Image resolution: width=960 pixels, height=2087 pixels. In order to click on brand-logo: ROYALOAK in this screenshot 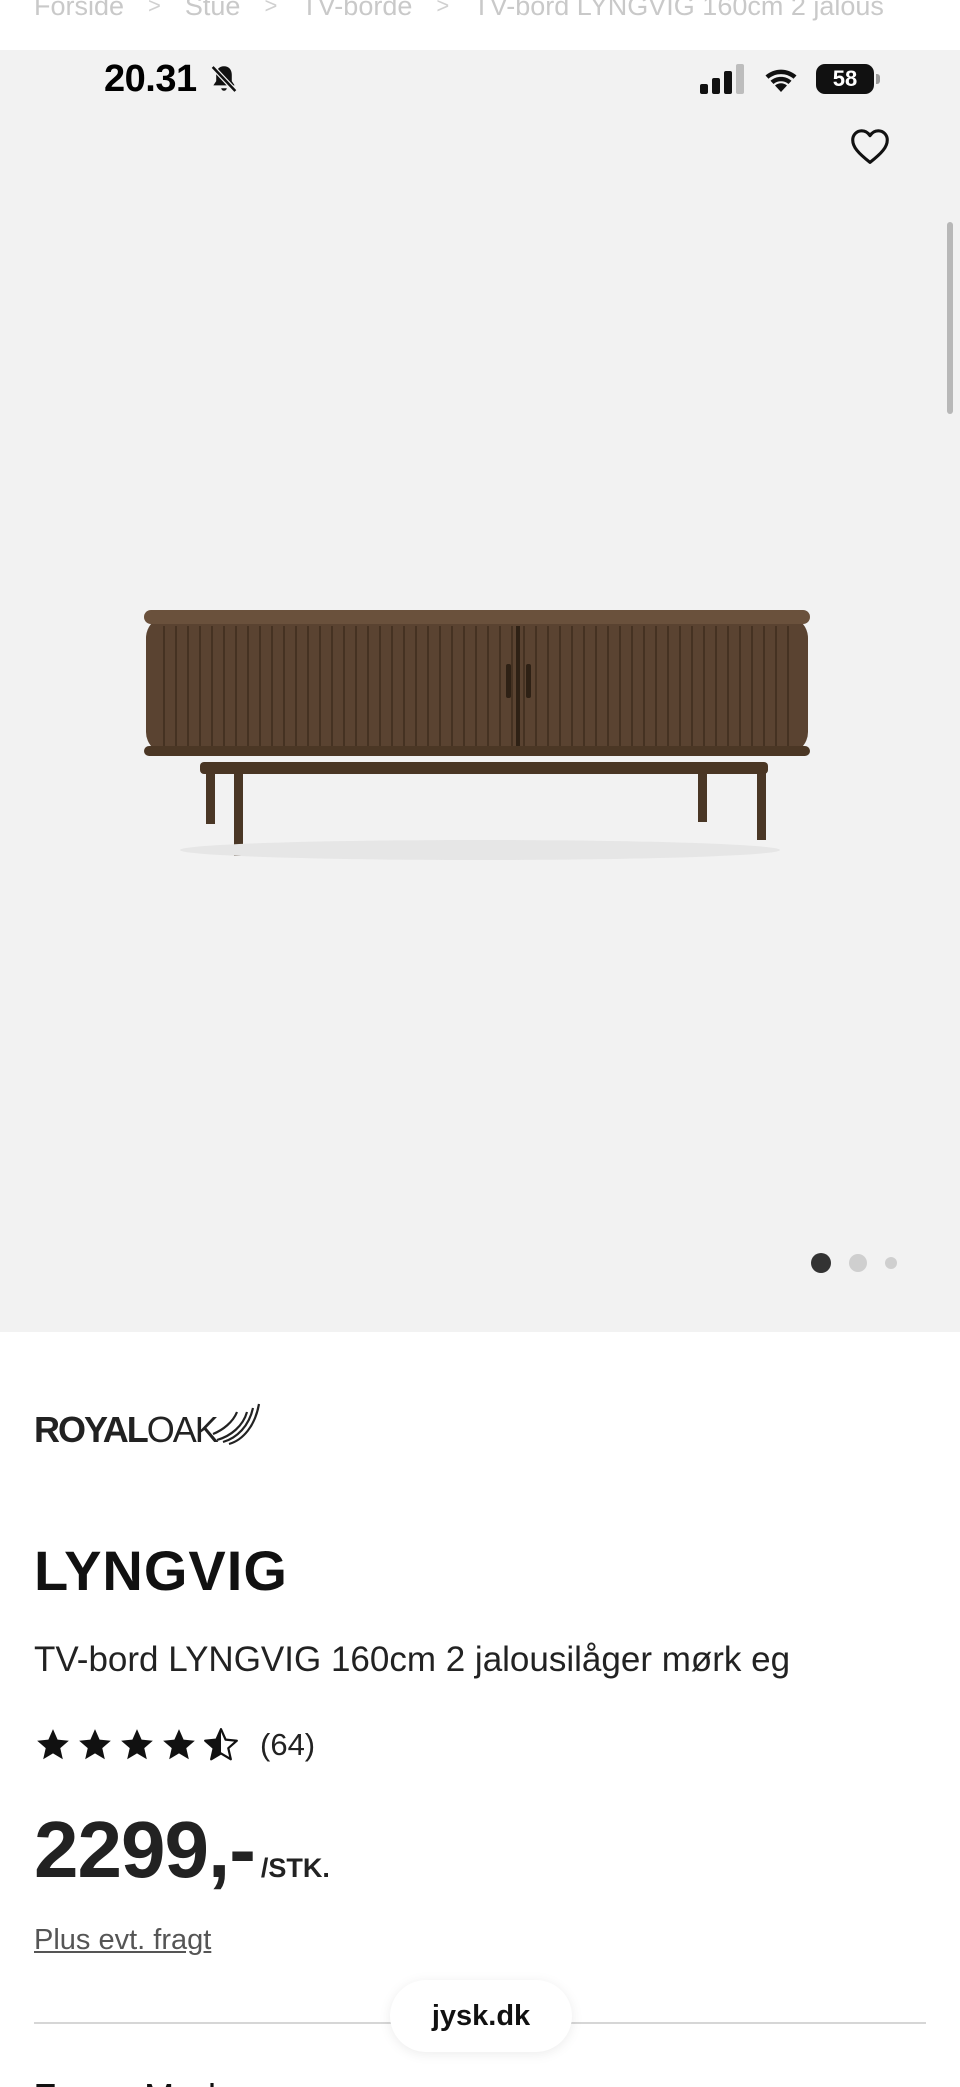, I will do `click(147, 1418)`.